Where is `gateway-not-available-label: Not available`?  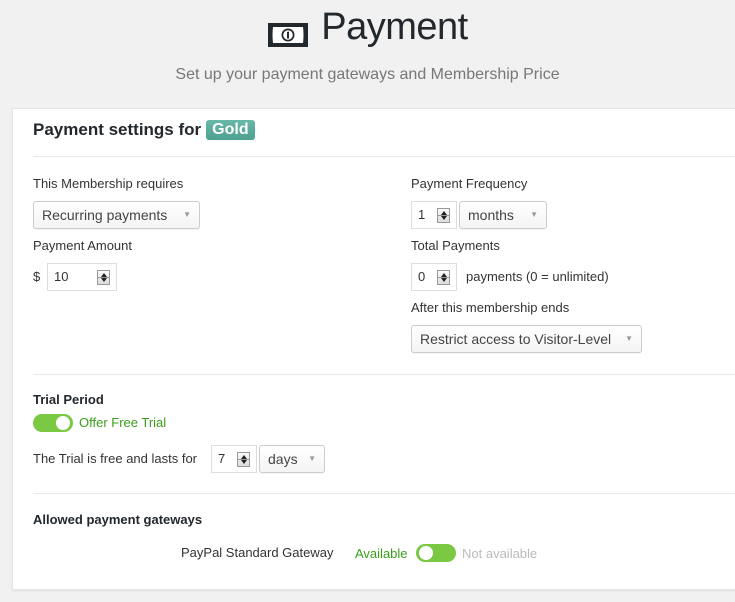 gateway-not-available-label: Not available is located at coordinates (499, 553).